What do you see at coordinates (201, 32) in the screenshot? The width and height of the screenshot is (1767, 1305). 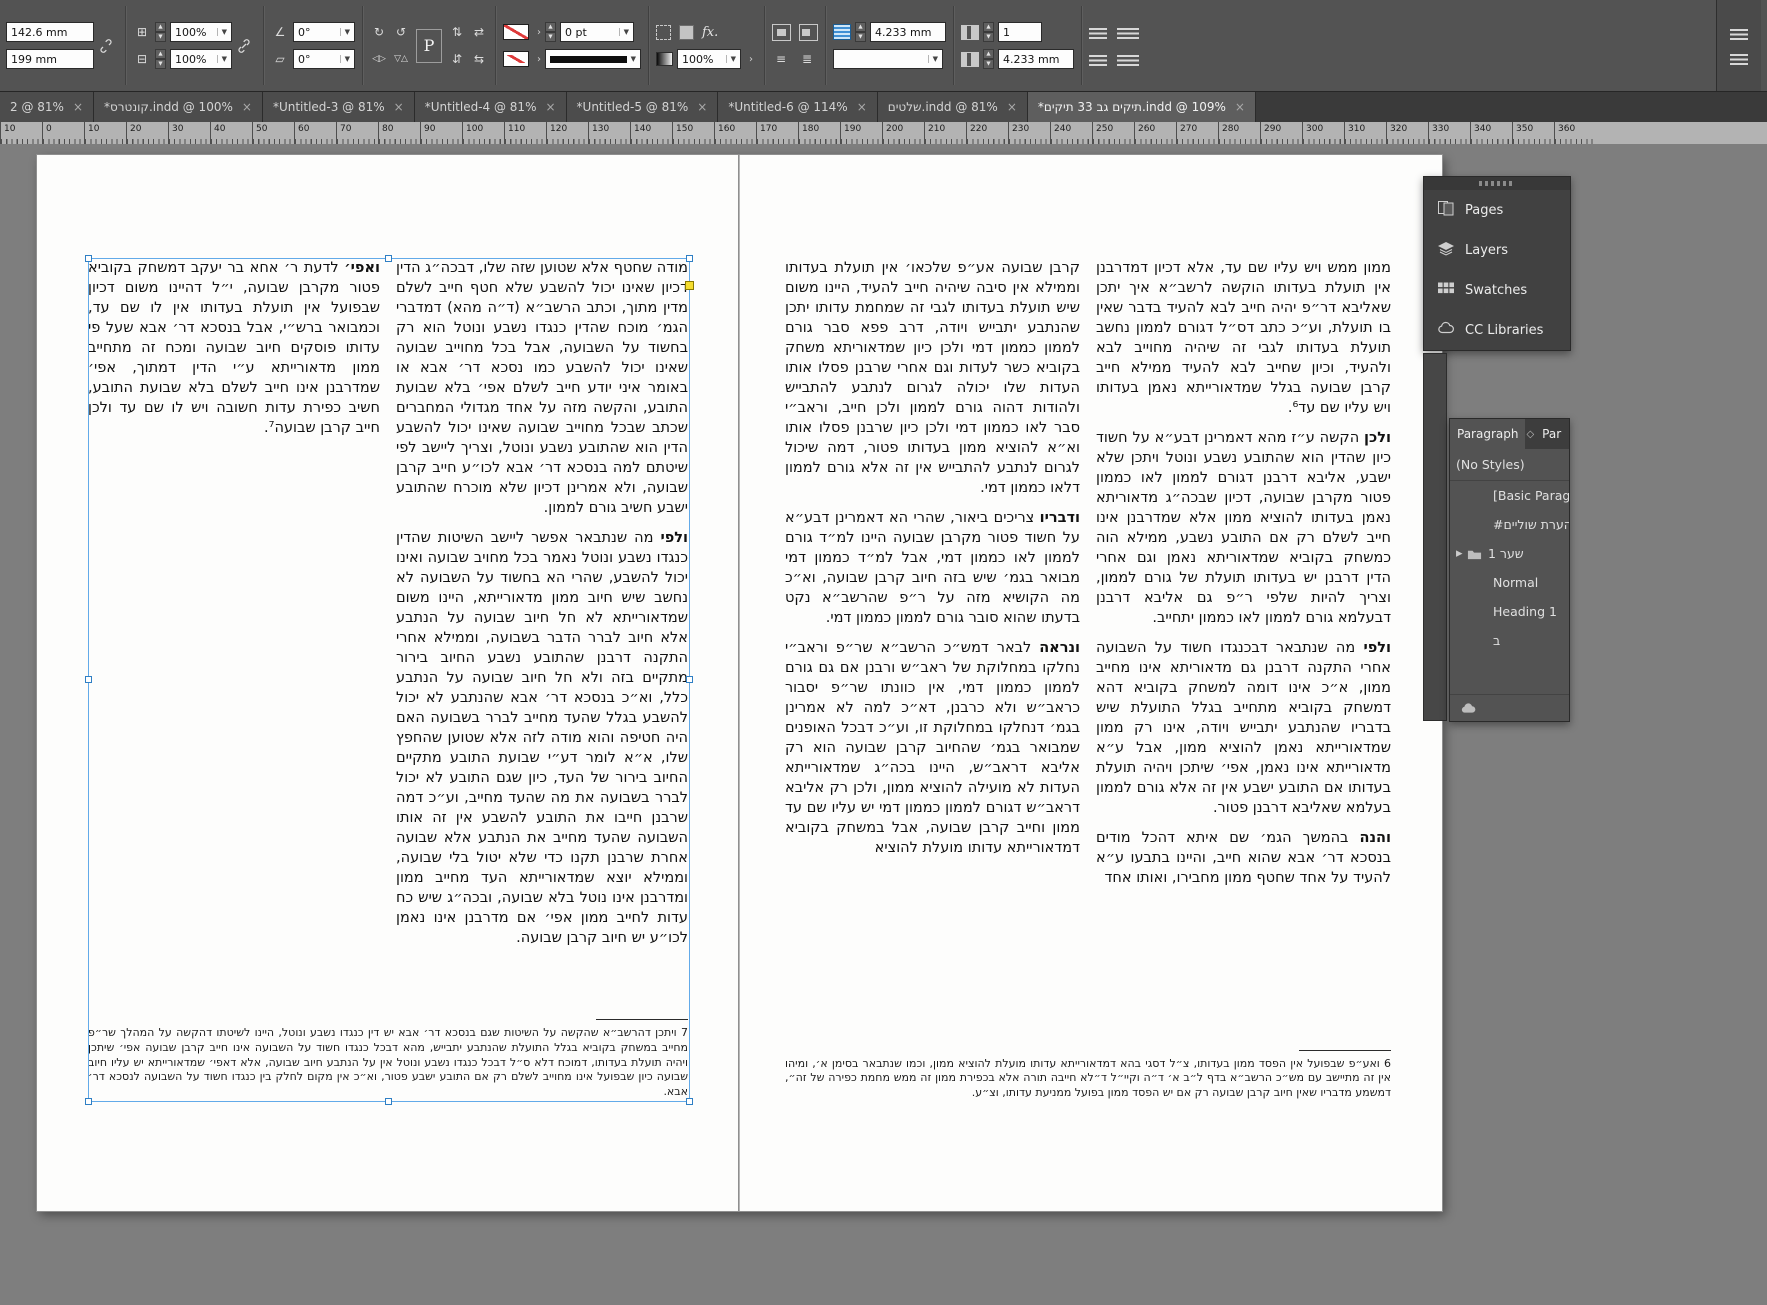 I see `scale-x-field: 100% ▼` at bounding box center [201, 32].